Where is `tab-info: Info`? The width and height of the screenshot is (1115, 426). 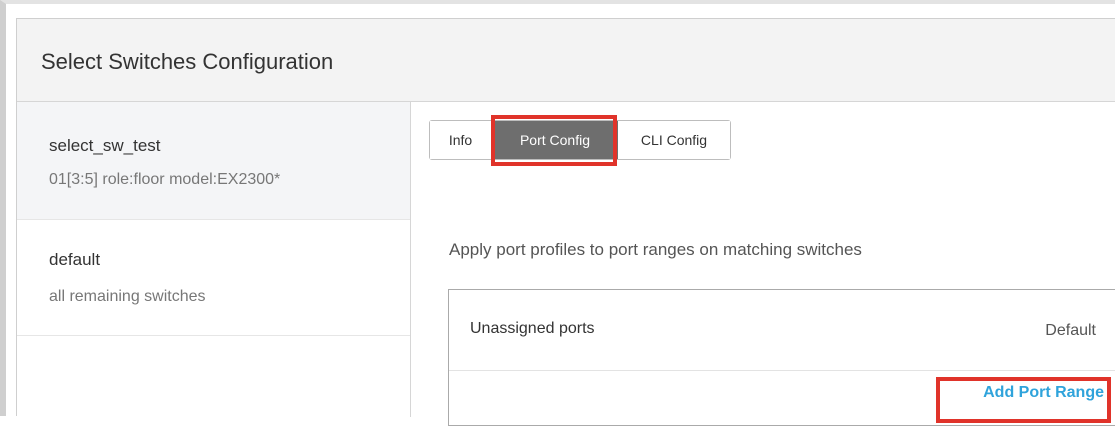 tab-info: Info is located at coordinates (461, 140).